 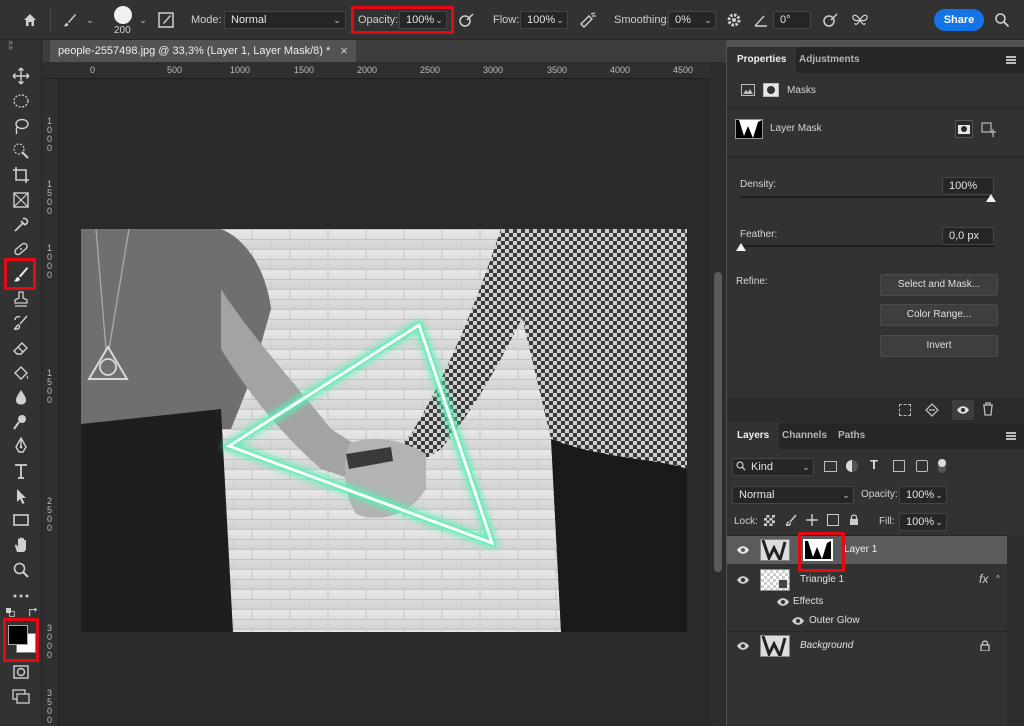 What do you see at coordinates (21, 672) in the screenshot?
I see `quick-mask-icon` at bounding box center [21, 672].